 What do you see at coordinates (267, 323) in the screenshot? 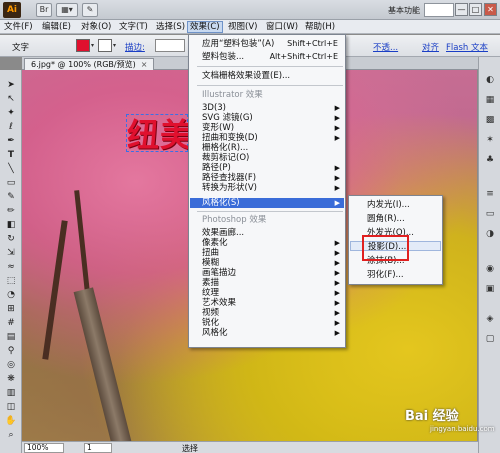
I see `menu-item-sharpen: 锐化 ▶` at bounding box center [267, 323].